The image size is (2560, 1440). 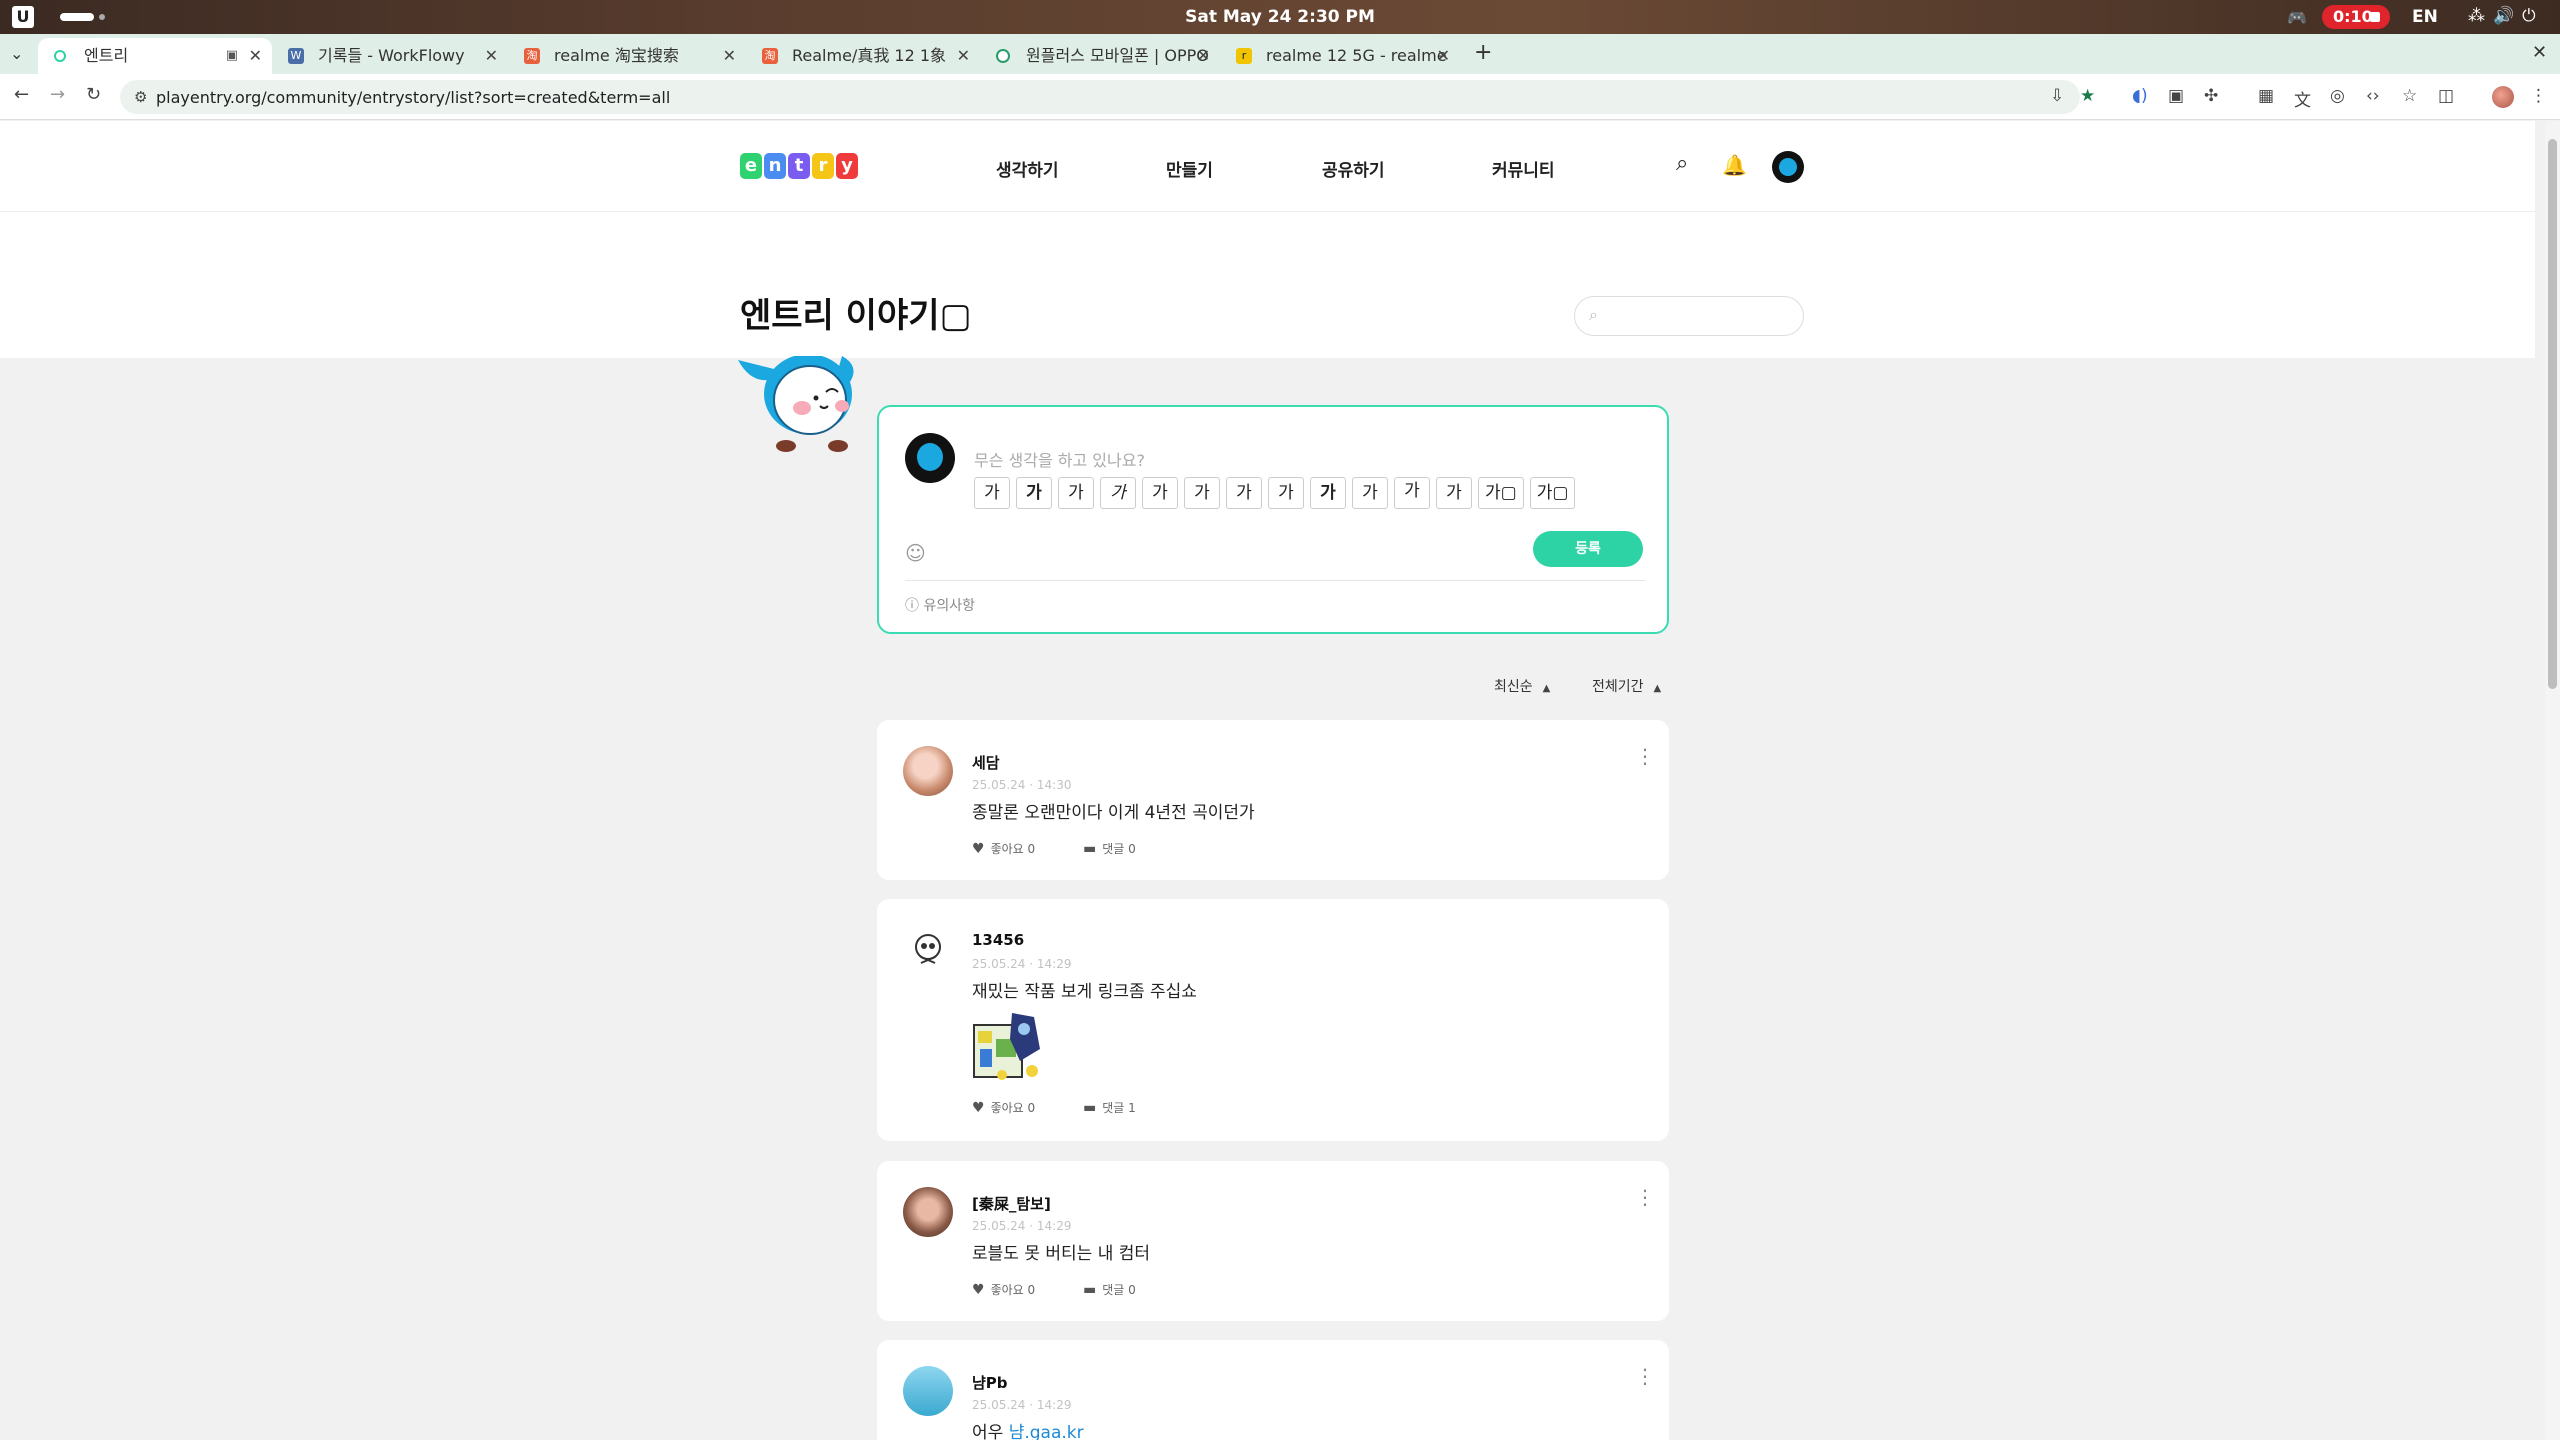 I want to click on workflowy-favicon-icon: W, so click(x=296, y=56).